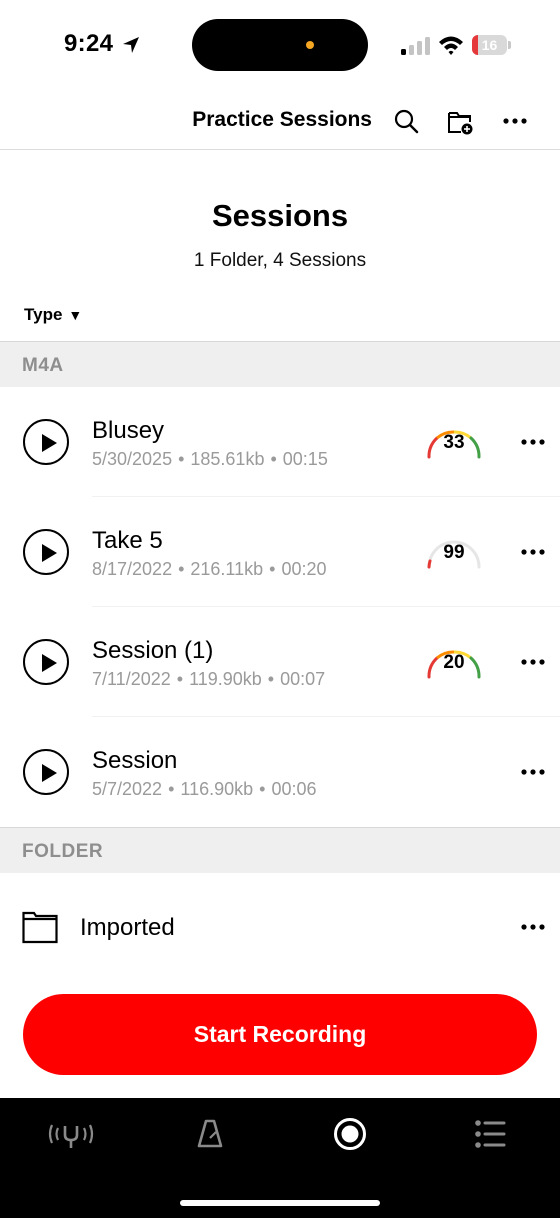 This screenshot has width=560, height=1218. I want to click on search-icon, so click(406, 121).